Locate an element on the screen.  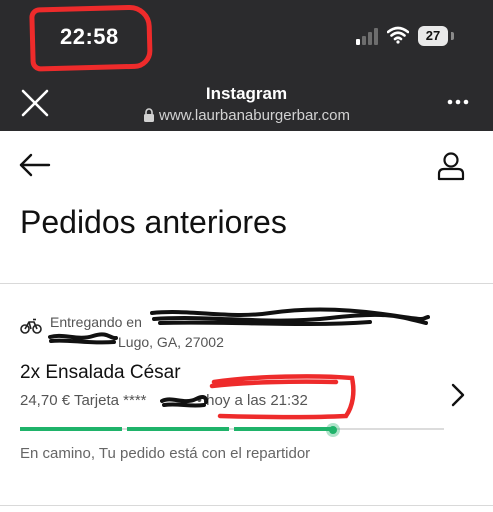
chevron-right-icon is located at coordinates (458, 395).